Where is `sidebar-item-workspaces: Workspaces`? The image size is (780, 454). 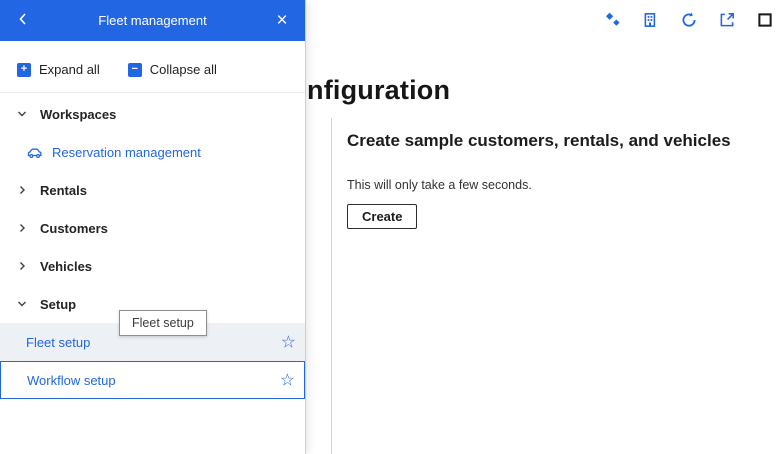 sidebar-item-workspaces: Workspaces is located at coordinates (152, 114).